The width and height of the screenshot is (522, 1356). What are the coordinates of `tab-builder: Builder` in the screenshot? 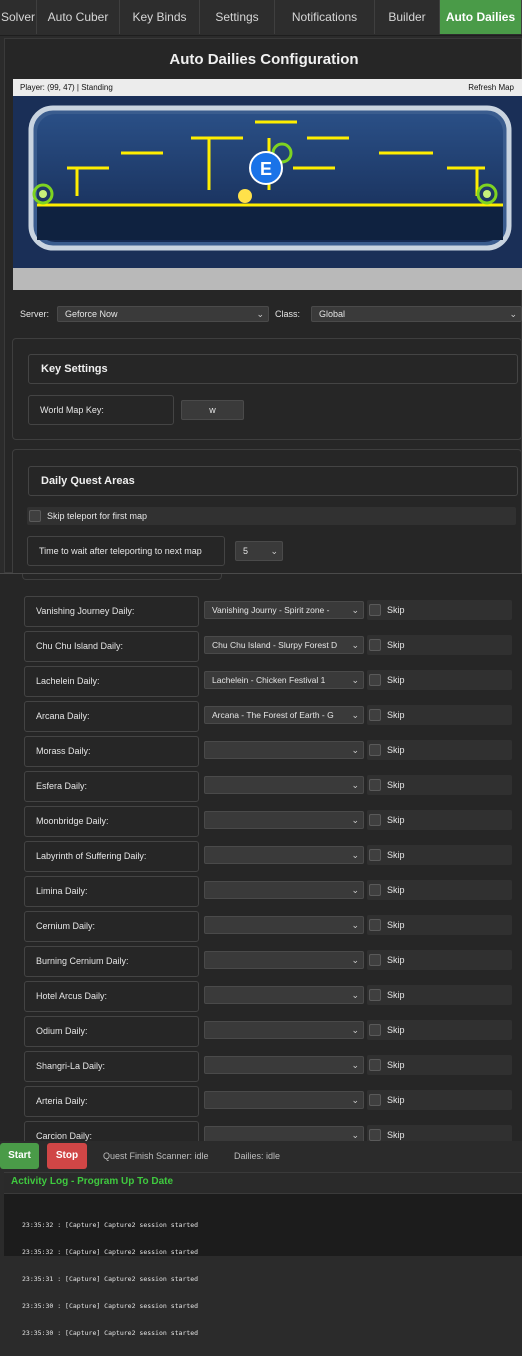 It's located at (407, 17).